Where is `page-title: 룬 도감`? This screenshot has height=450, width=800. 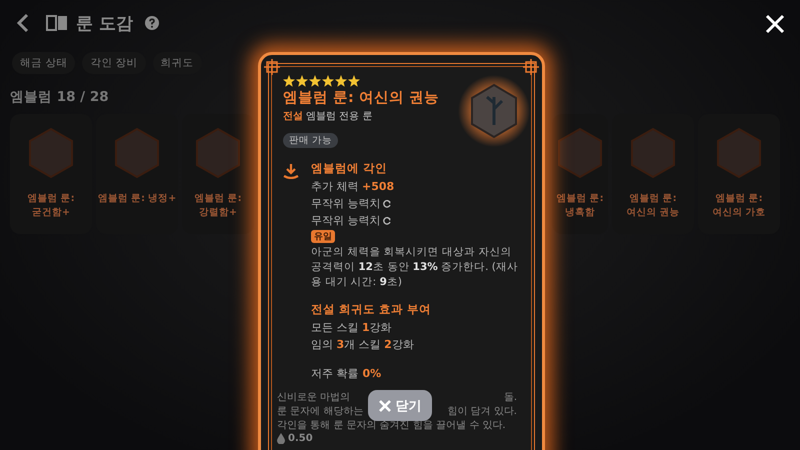
page-title: 룬 도감 is located at coordinates (104, 23).